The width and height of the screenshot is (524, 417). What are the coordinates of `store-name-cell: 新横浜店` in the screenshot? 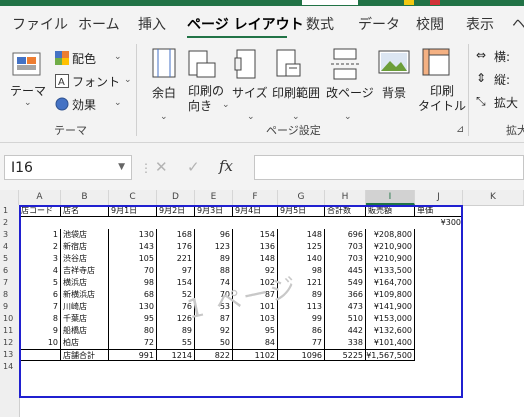 It's located at (85, 295).